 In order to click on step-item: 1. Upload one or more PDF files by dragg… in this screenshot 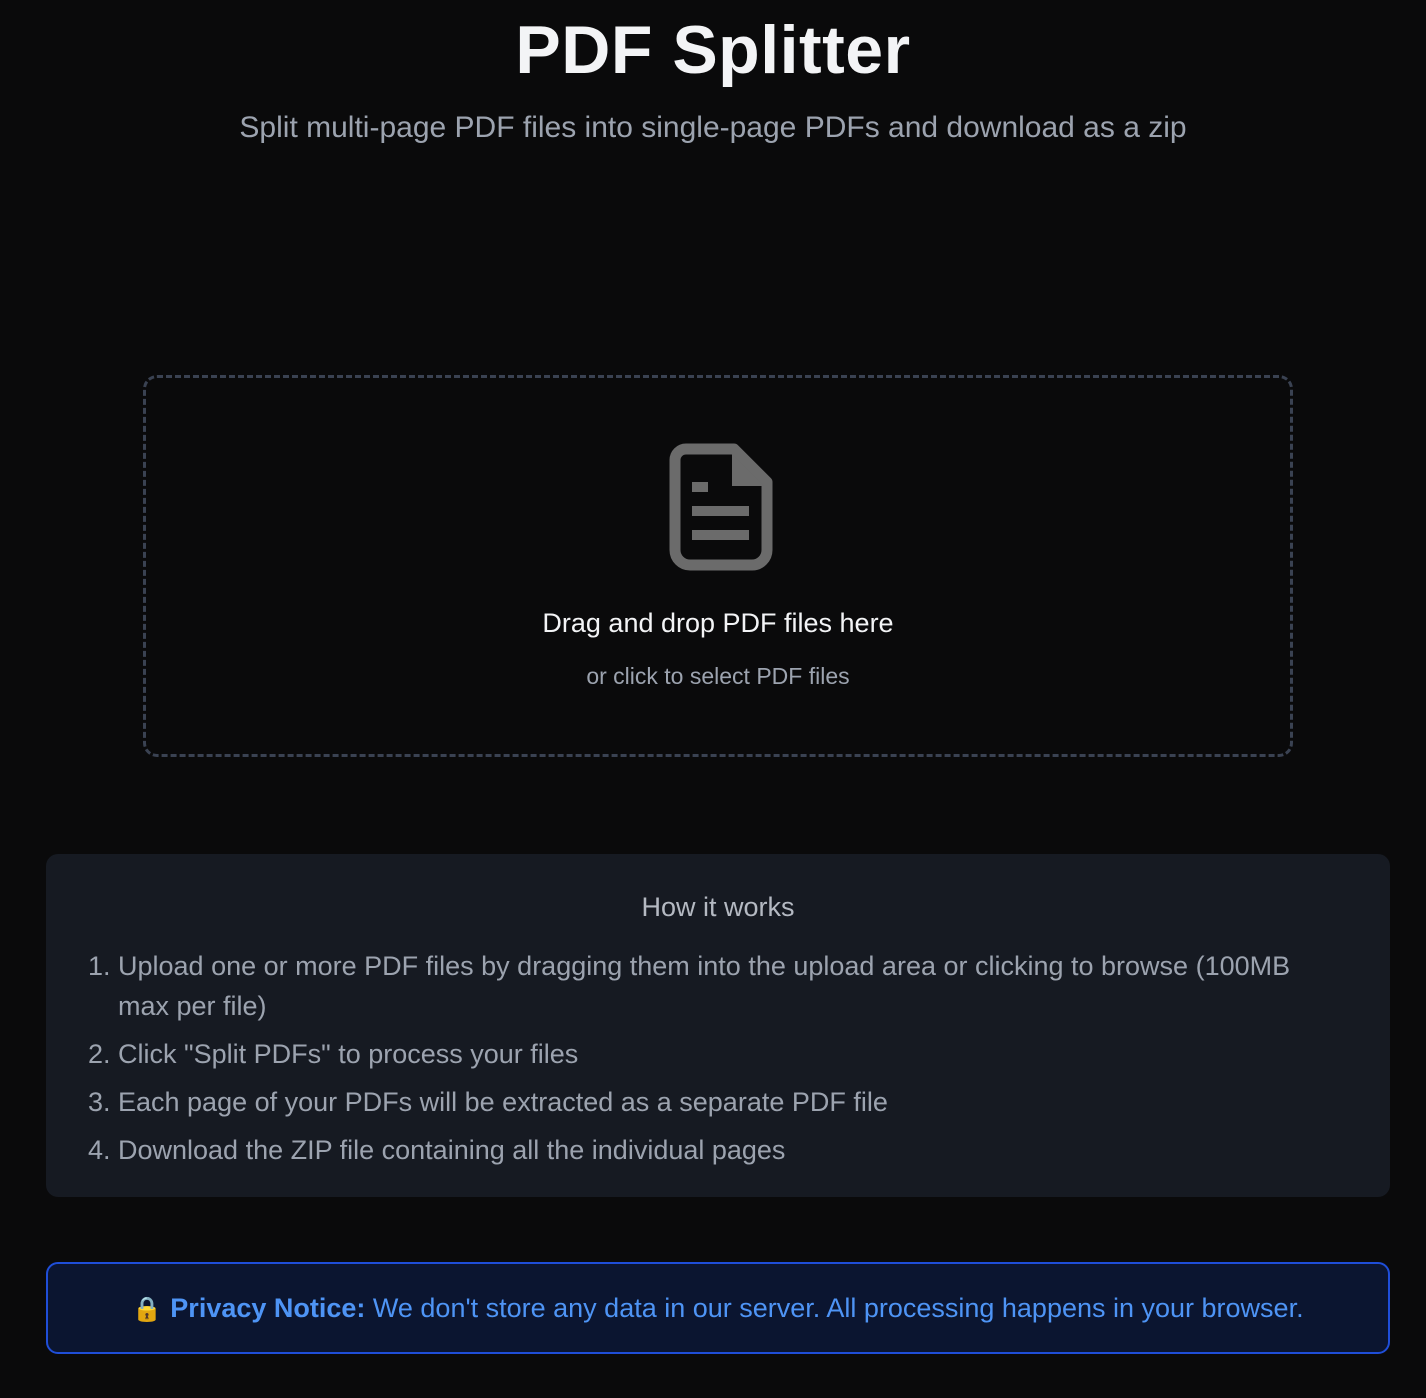, I will do `click(713, 986)`.